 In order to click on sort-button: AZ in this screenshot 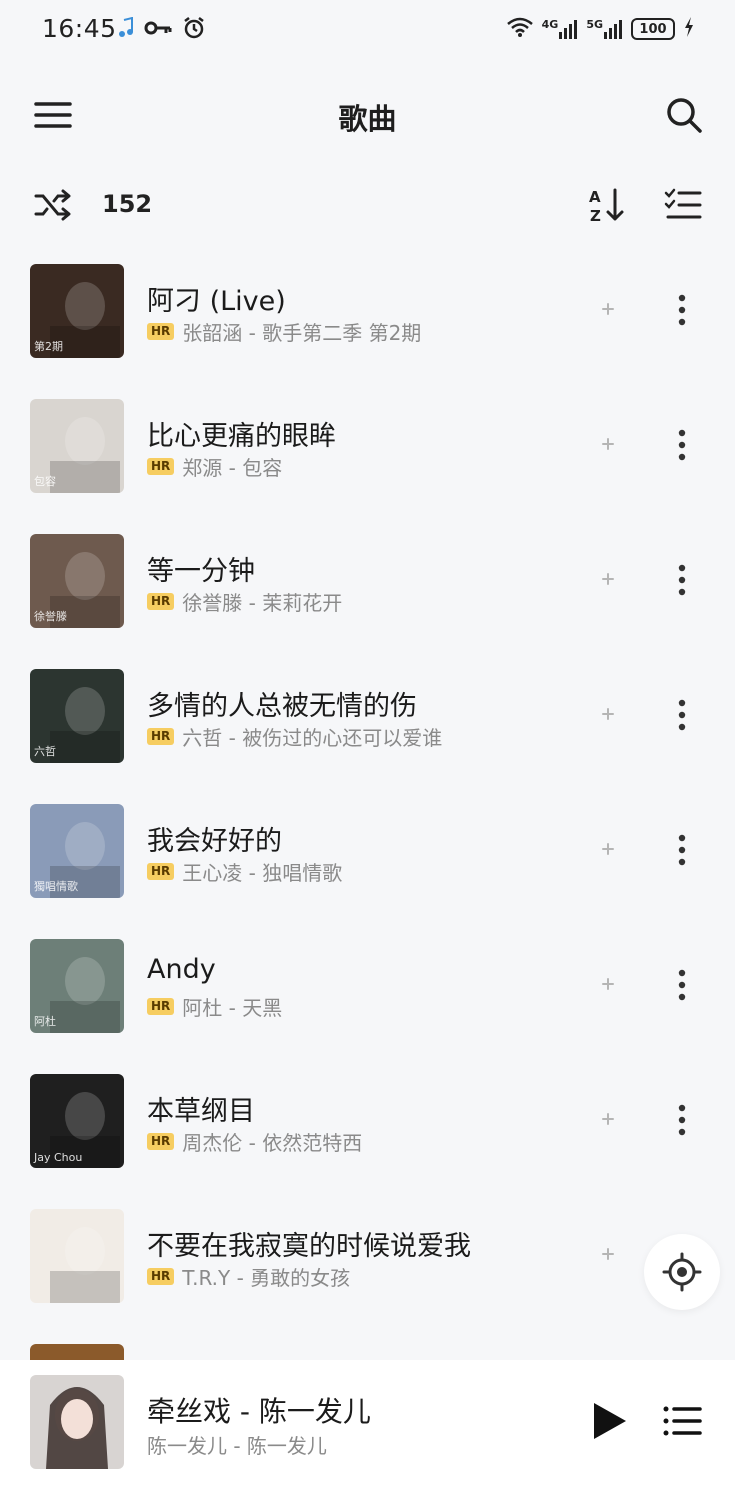, I will do `click(607, 205)`.